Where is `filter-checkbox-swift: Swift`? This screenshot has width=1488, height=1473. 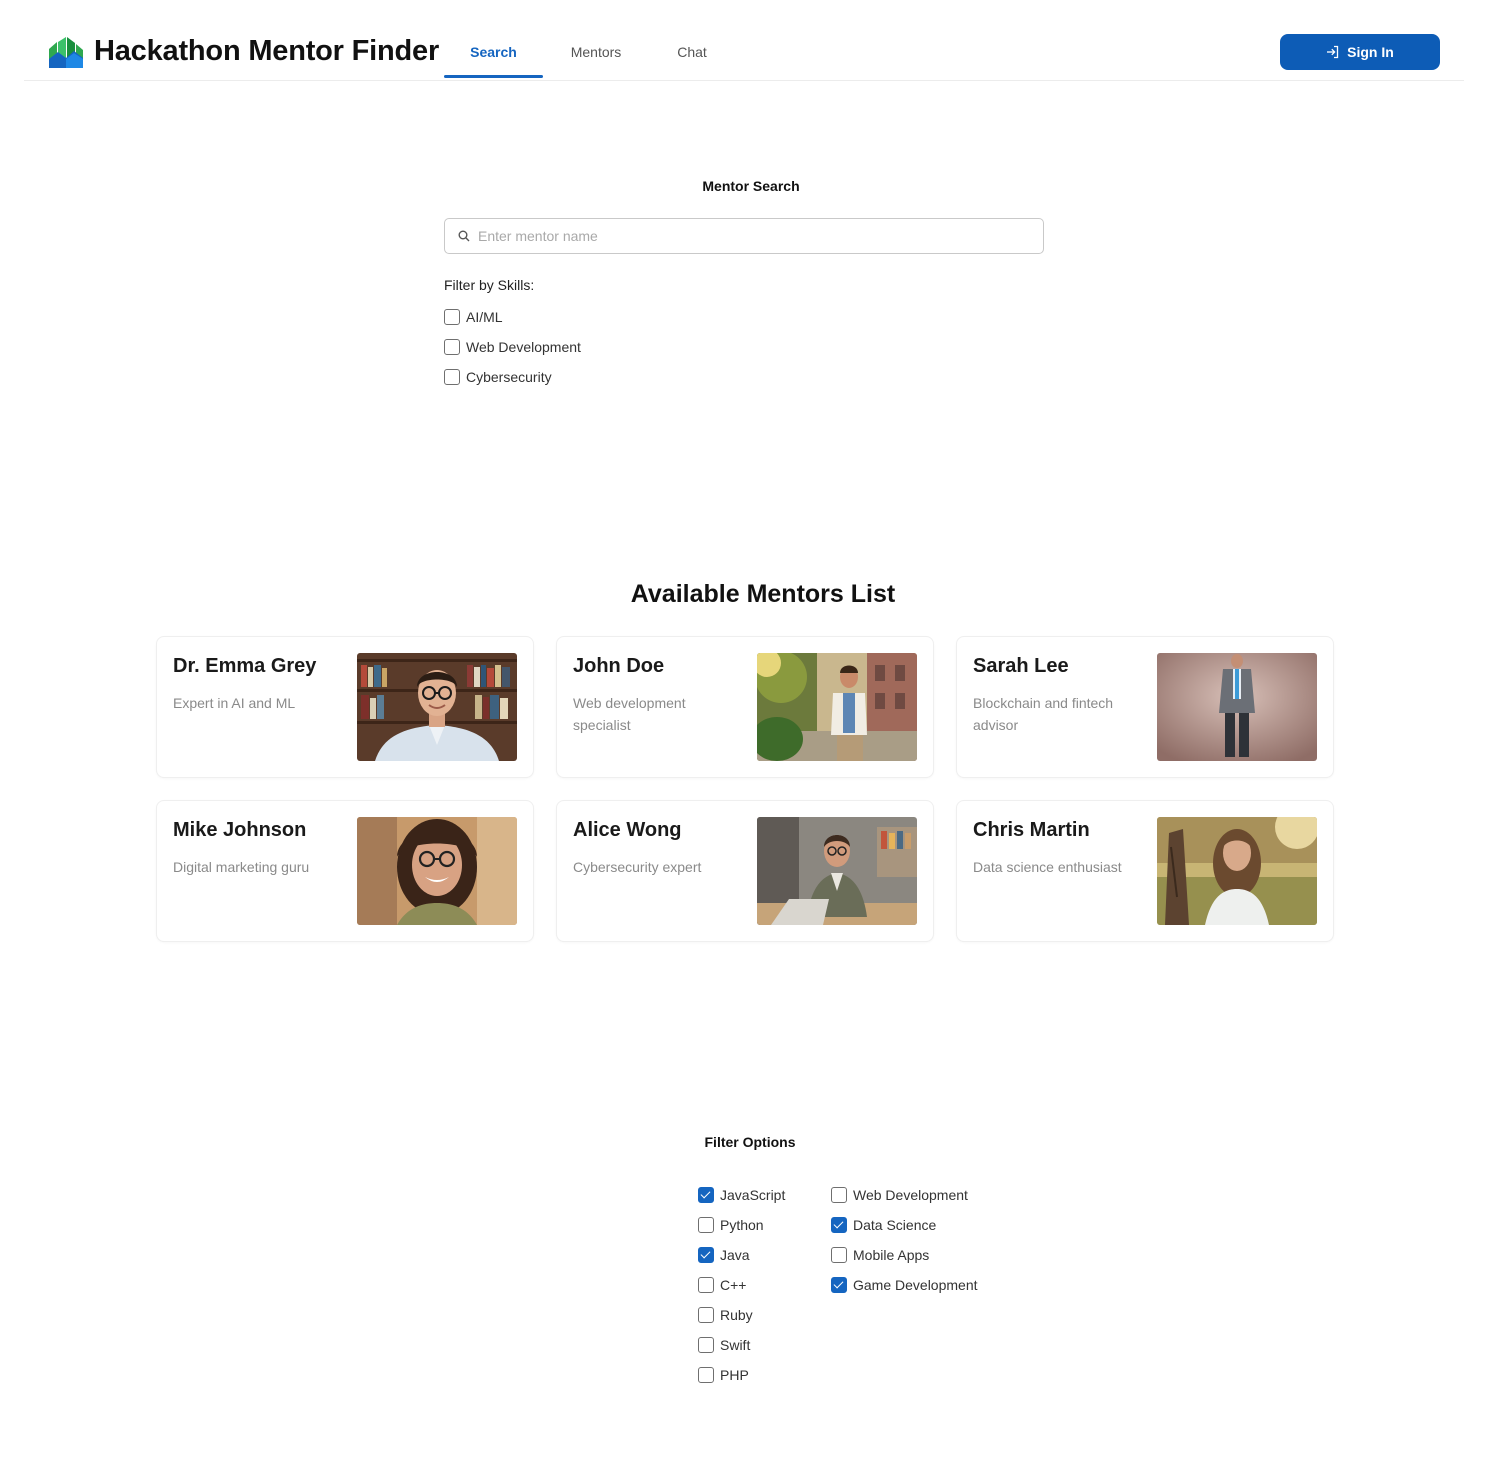
filter-checkbox-swift: Swift is located at coordinates (724, 1345).